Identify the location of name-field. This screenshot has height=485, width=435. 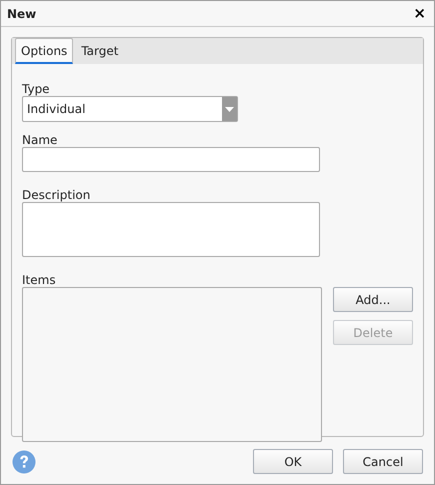
(171, 159).